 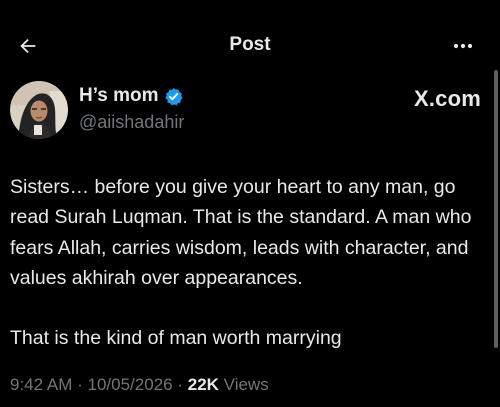 What do you see at coordinates (119, 95) in the screenshot?
I see `author-name-text: H’s mom` at bounding box center [119, 95].